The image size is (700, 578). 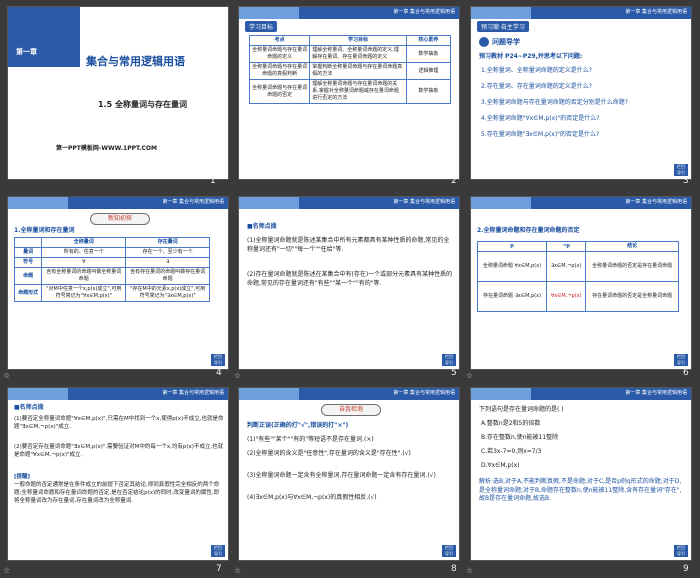 What do you see at coordinates (22, 477) in the screenshot?
I see `tip-label: [提醒]` at bounding box center [22, 477].